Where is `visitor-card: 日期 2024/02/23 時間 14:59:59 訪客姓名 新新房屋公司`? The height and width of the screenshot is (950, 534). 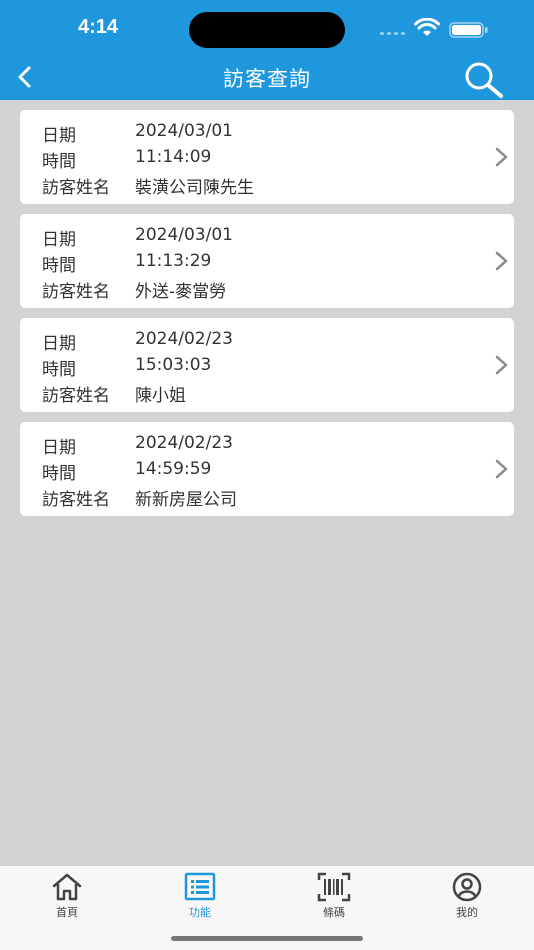
visitor-card: 日期 2024/02/23 時間 14:59:59 訪客姓名 新新房屋公司 is located at coordinates (267, 469).